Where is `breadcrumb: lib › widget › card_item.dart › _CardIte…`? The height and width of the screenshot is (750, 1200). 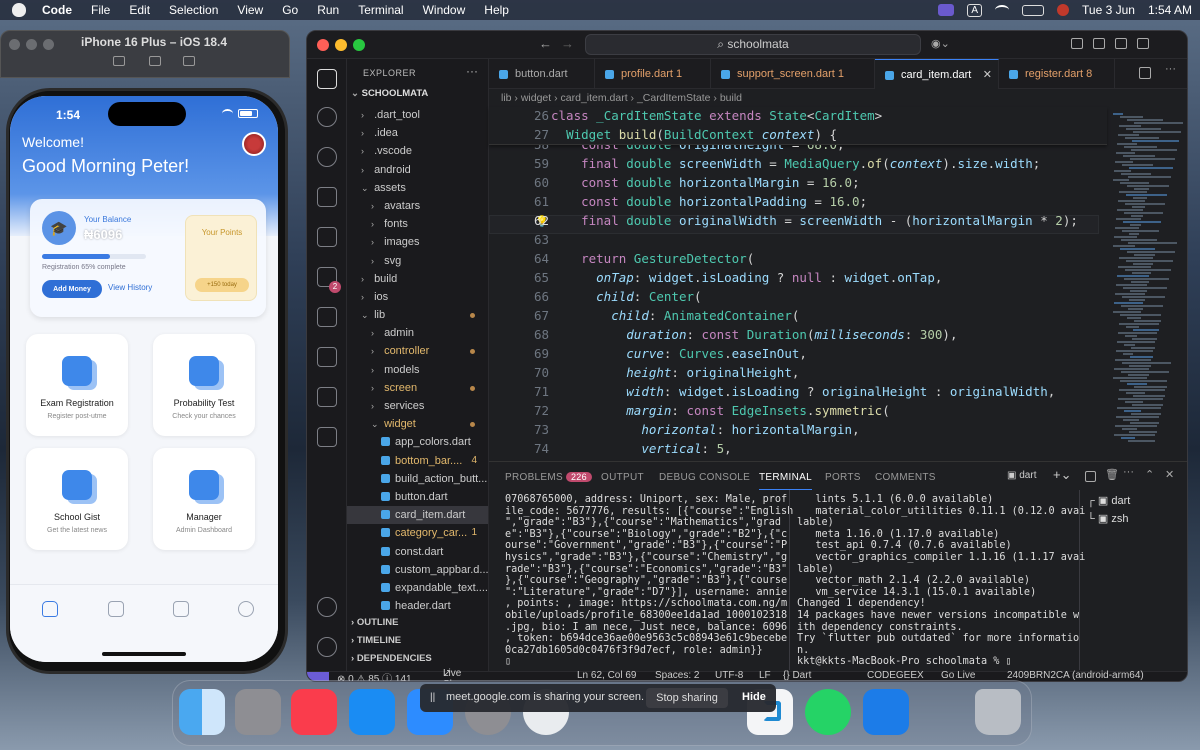 breadcrumb: lib › widget › card_item.dart › _CardIte… is located at coordinates (621, 98).